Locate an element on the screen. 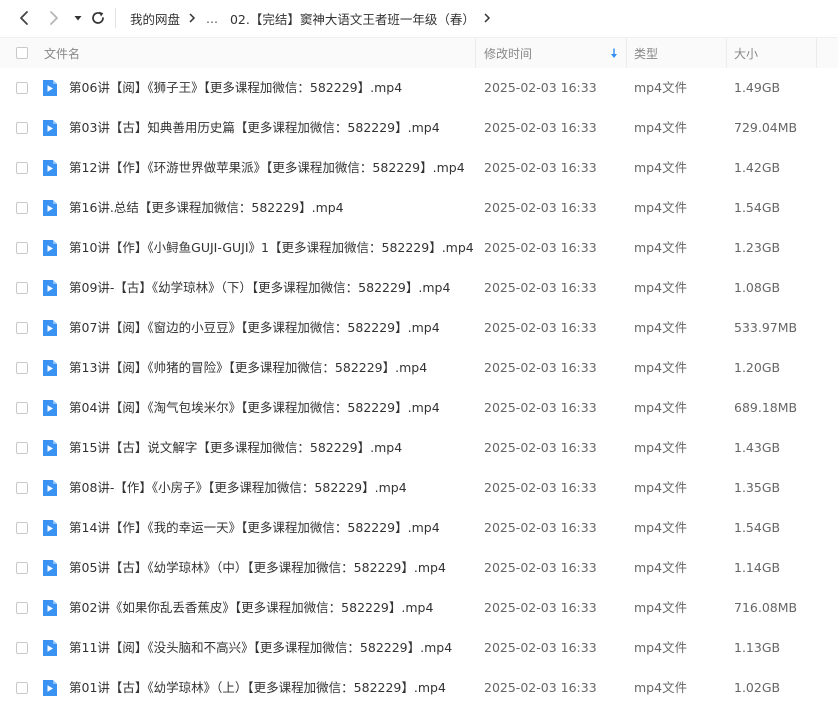 Image resolution: width=838 pixels, height=715 pixels. checkbox is located at coordinates (22, 53).